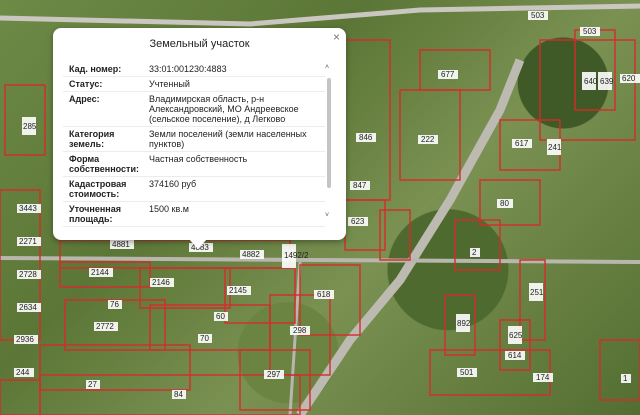  I want to click on parcel-label: 80, so click(505, 203).